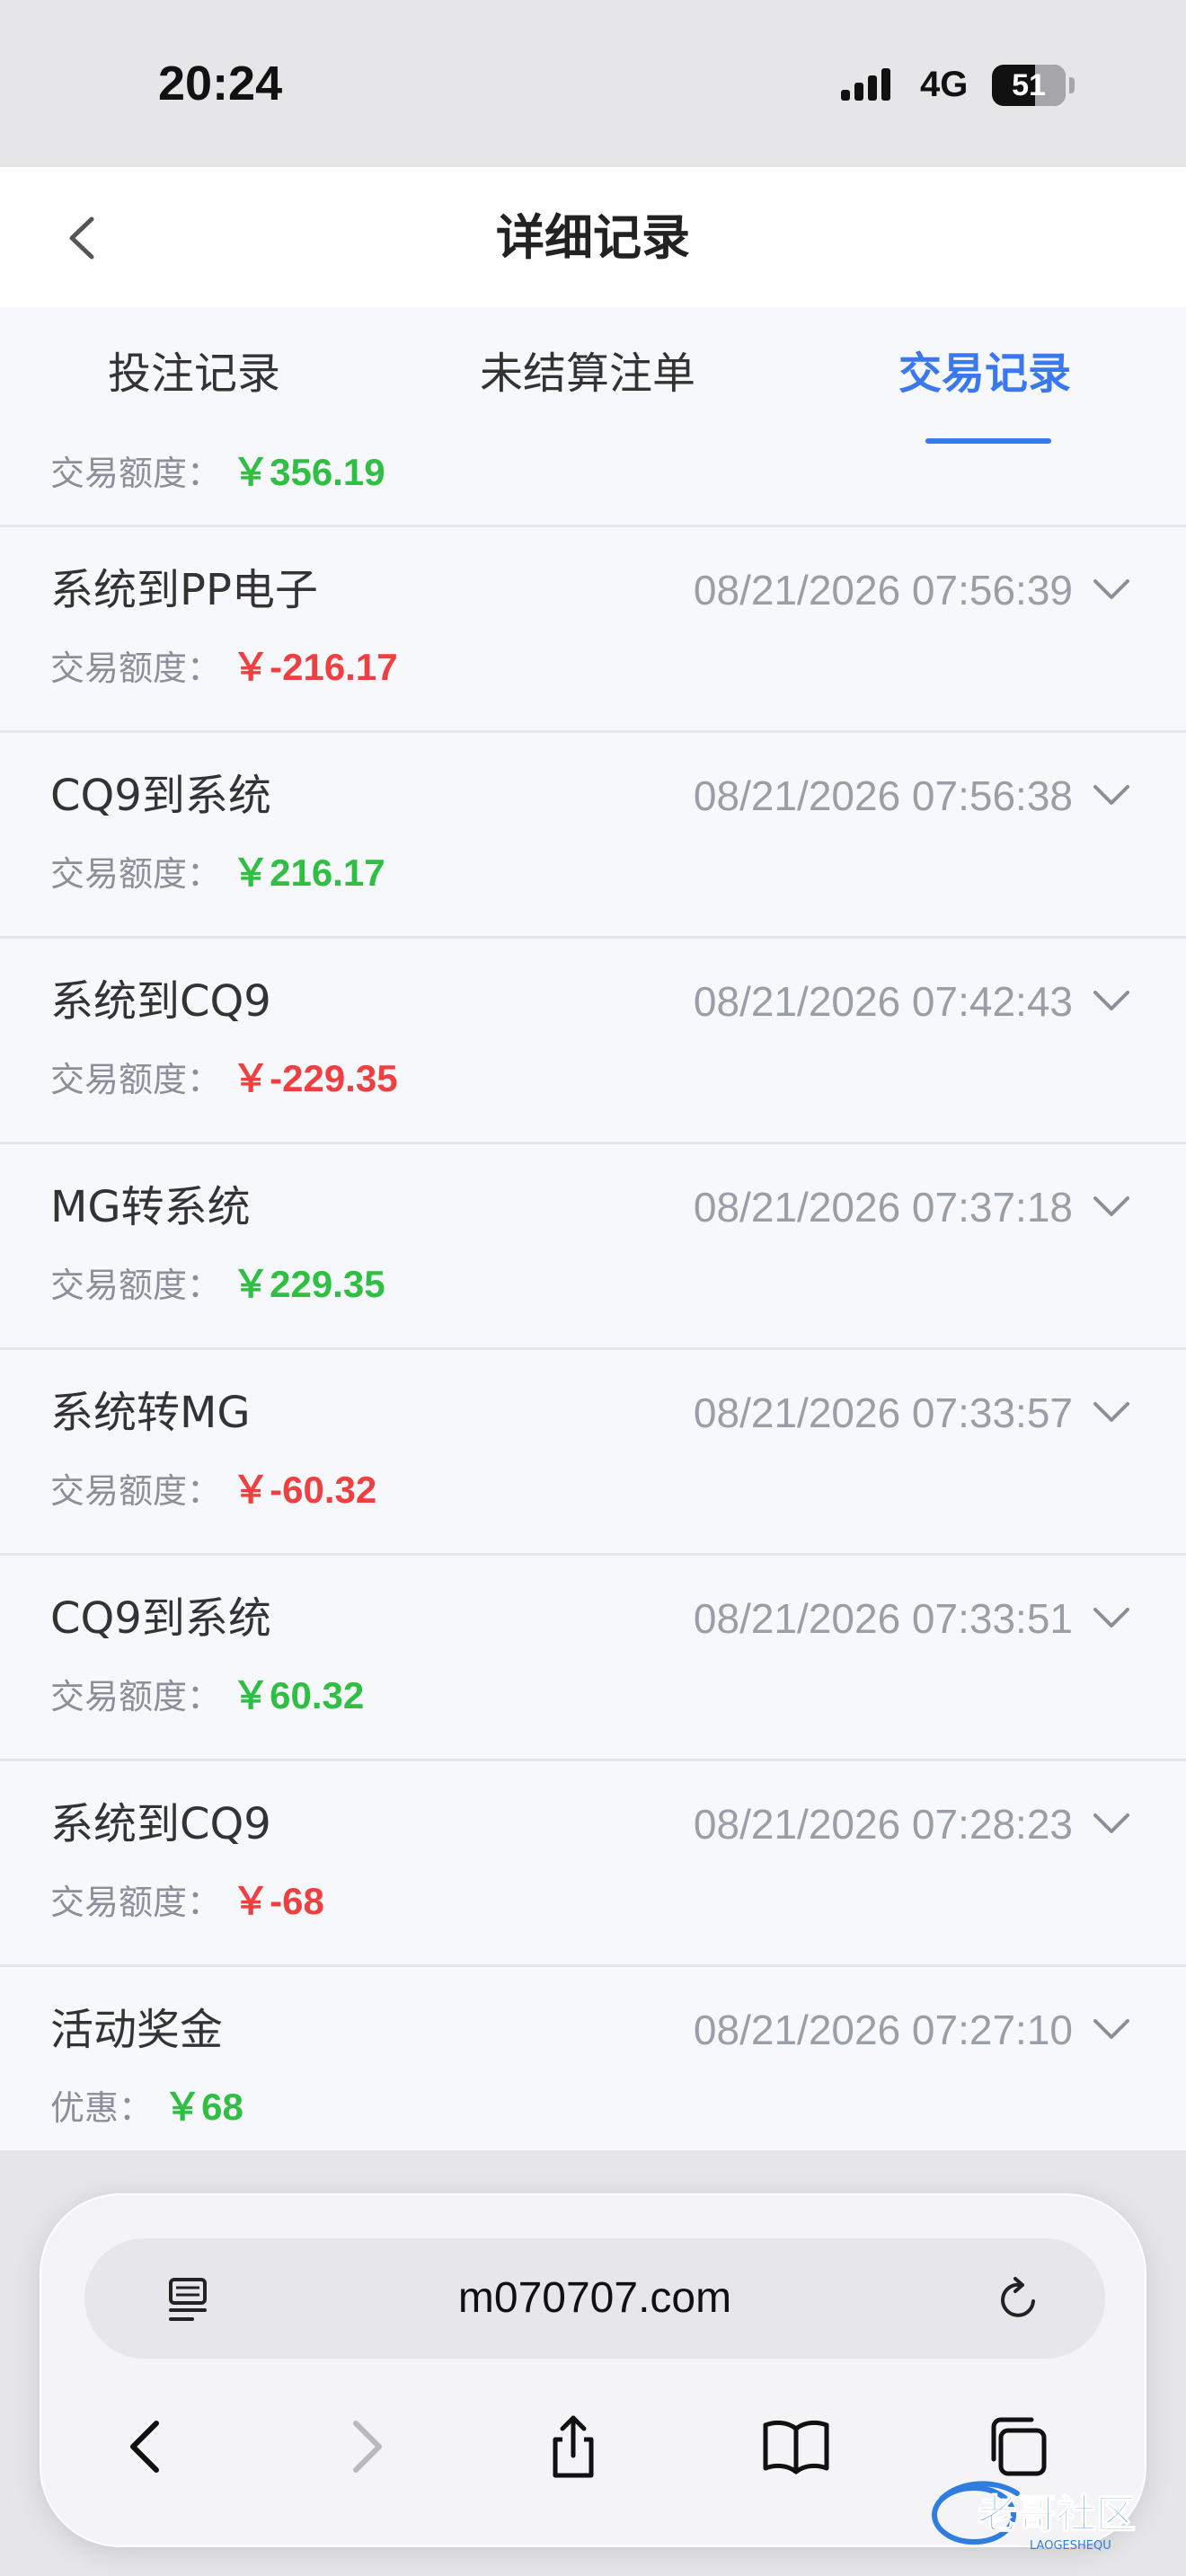  Describe the element at coordinates (194, 374) in the screenshot. I see `tab-bet-records: 投注记录` at that location.